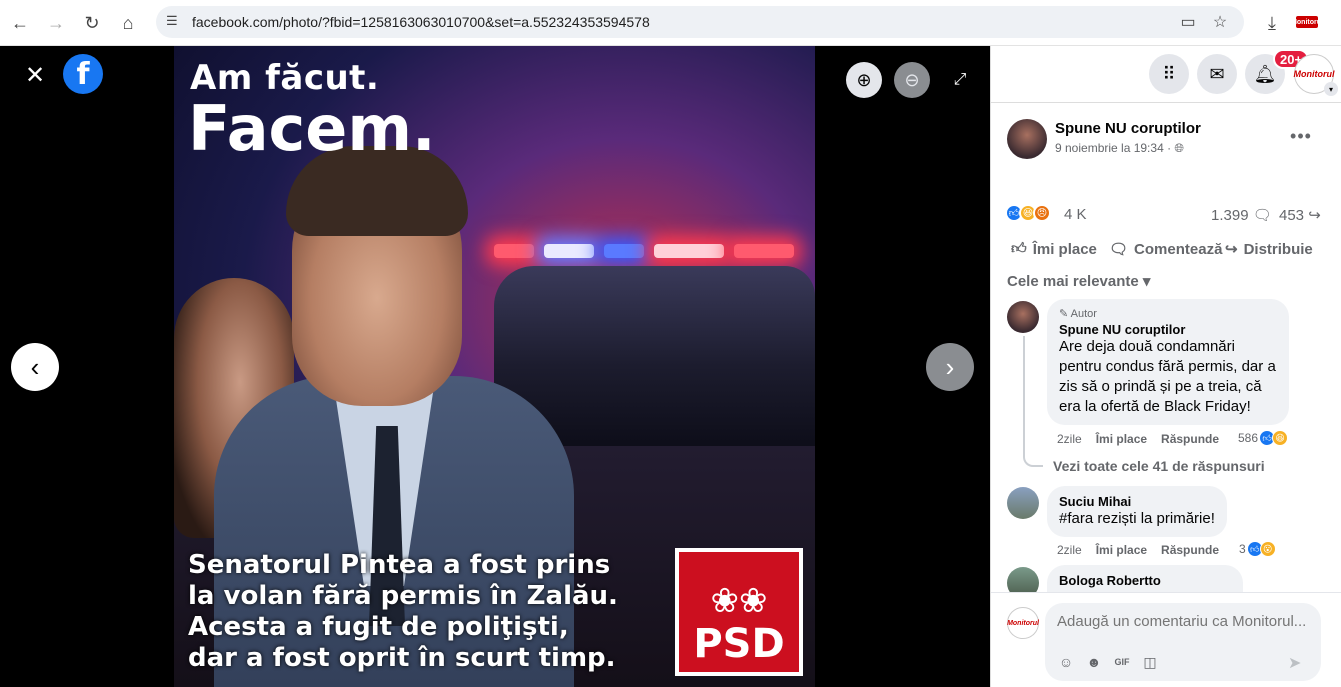  I want to click on pencil-icon: ✎, so click(1064, 314).